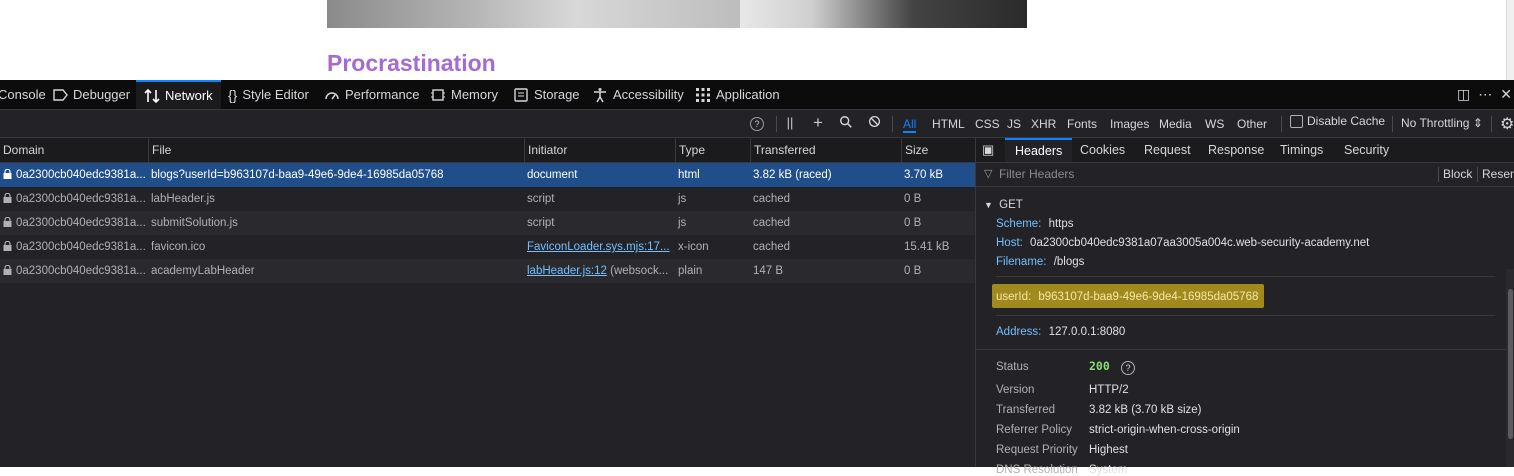 This screenshot has height=476, width=1514. What do you see at coordinates (74, 150) in the screenshot?
I see `col-domain: Domain` at bounding box center [74, 150].